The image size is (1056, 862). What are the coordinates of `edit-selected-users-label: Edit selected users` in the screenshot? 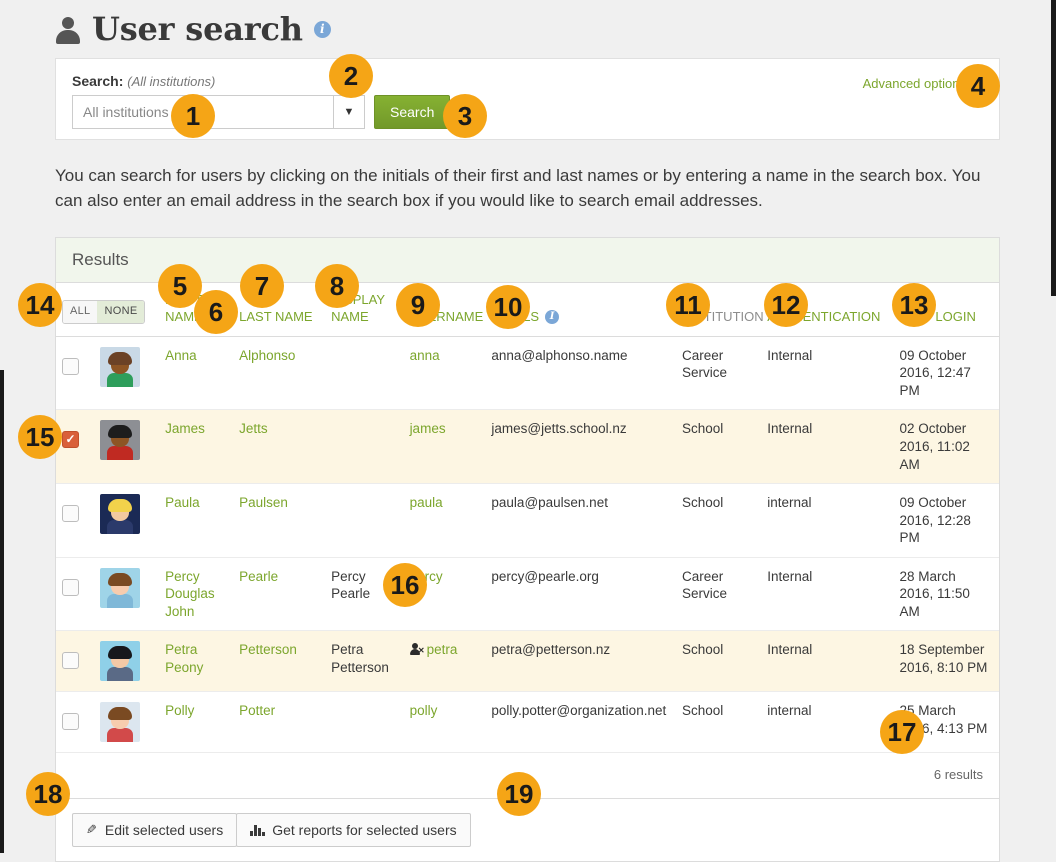 It's located at (164, 830).